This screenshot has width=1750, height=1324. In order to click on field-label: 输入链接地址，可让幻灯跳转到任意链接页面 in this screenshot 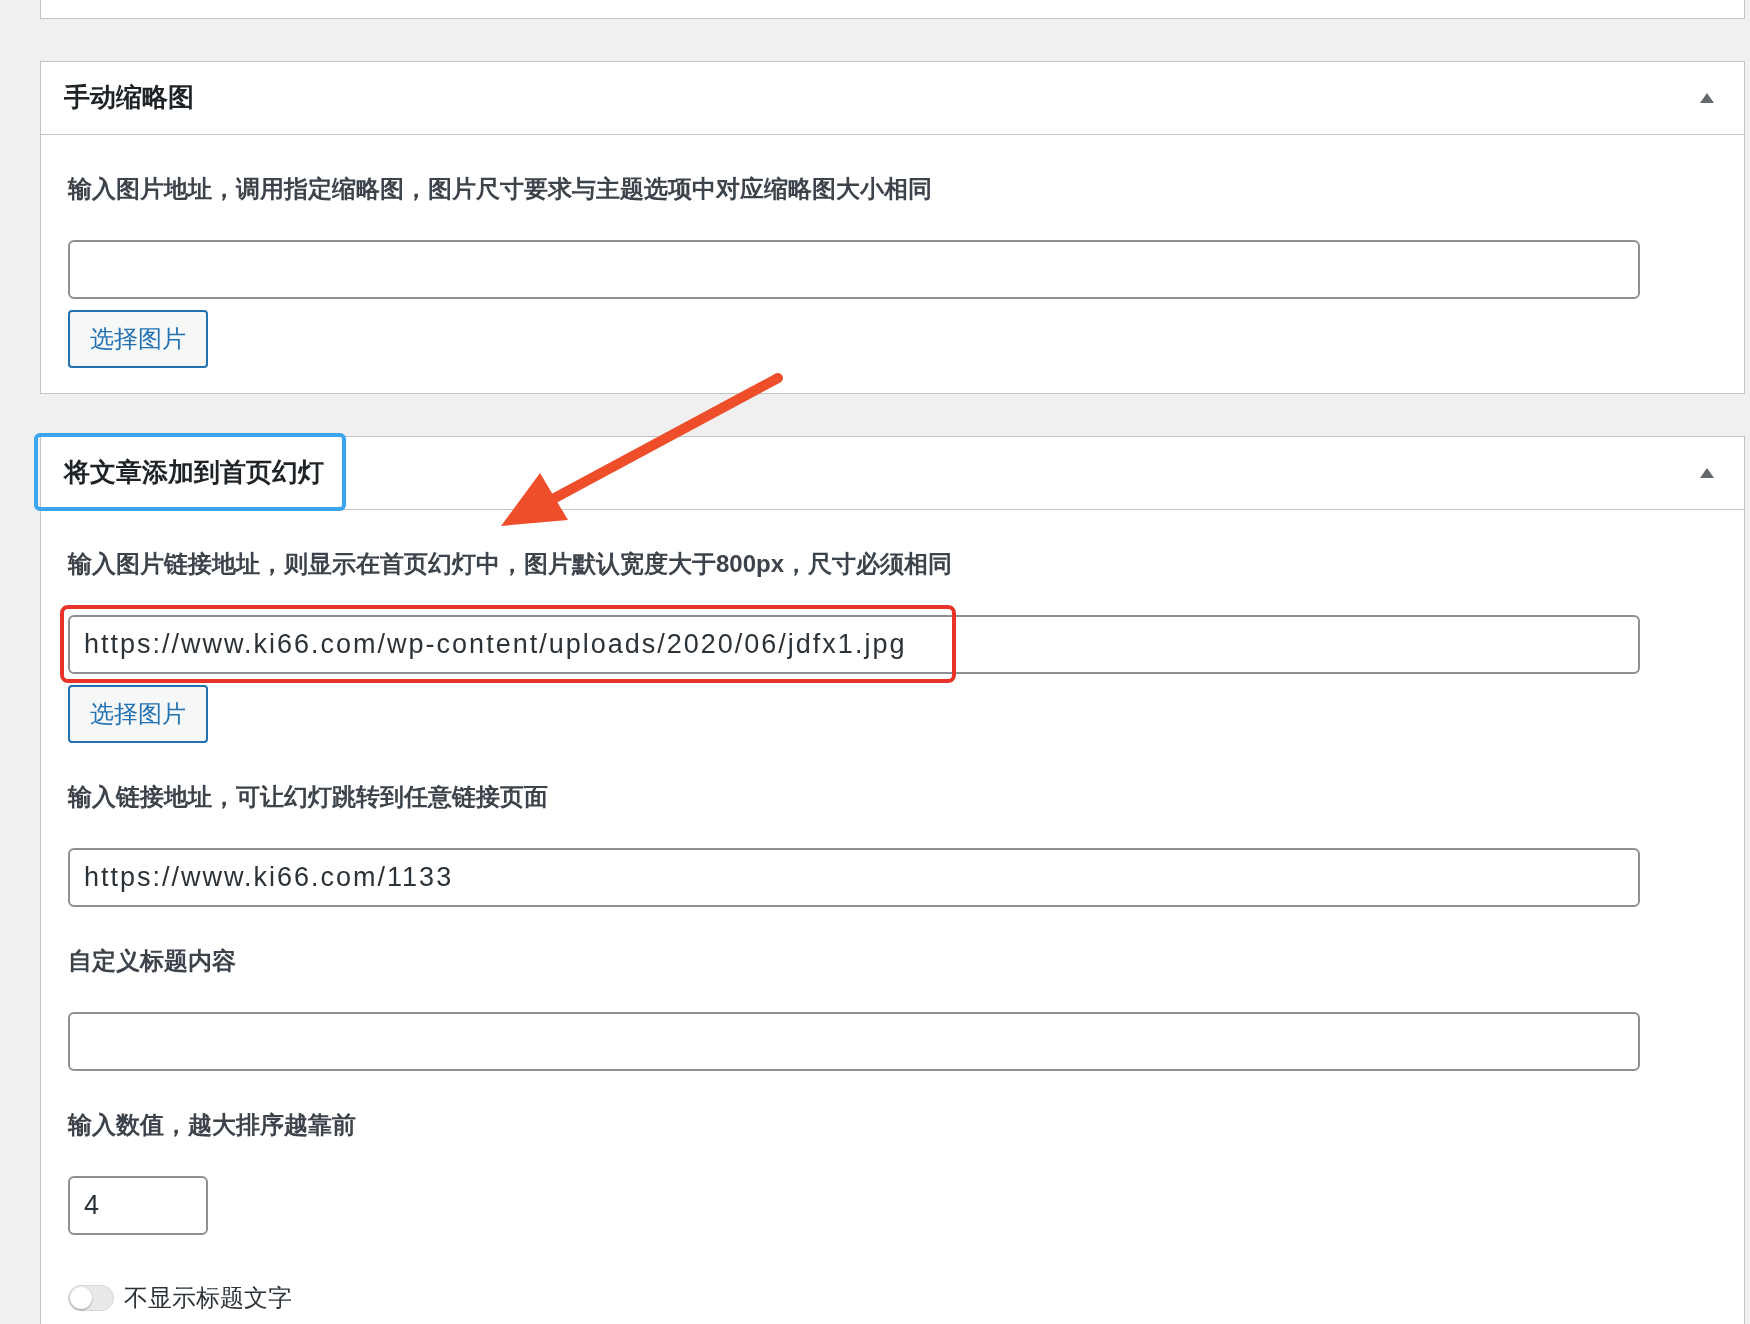, I will do `click(308, 797)`.